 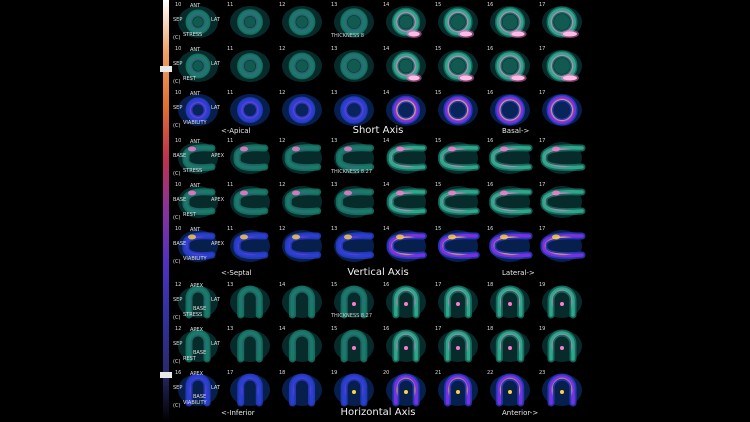 What do you see at coordinates (166, 211) in the screenshot?
I see `color-scale-bar` at bounding box center [166, 211].